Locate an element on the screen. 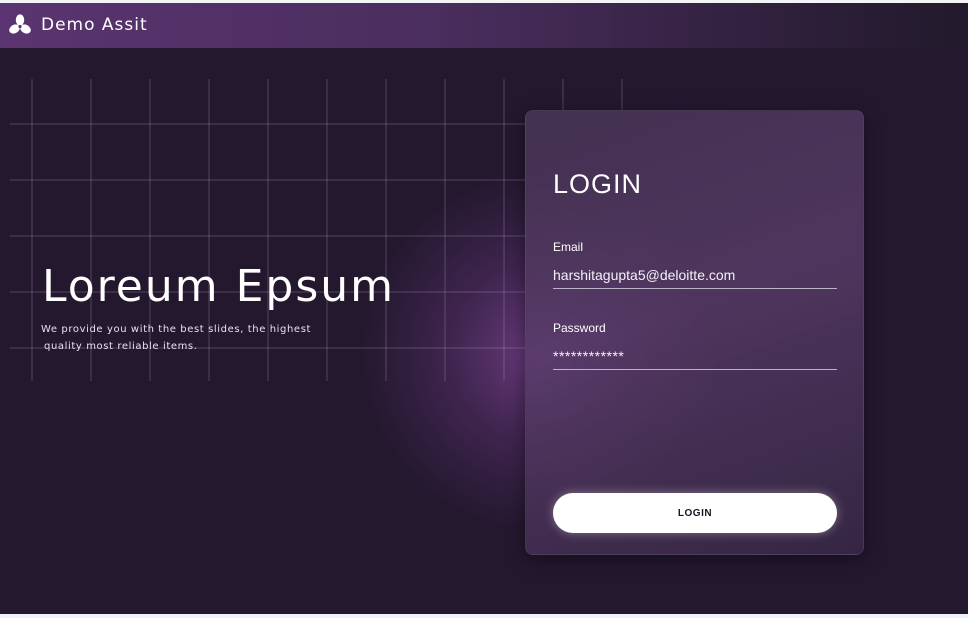 Image resolution: width=968 pixels, height=618 pixels. brand-name: Demo Assit is located at coordinates (94, 25).